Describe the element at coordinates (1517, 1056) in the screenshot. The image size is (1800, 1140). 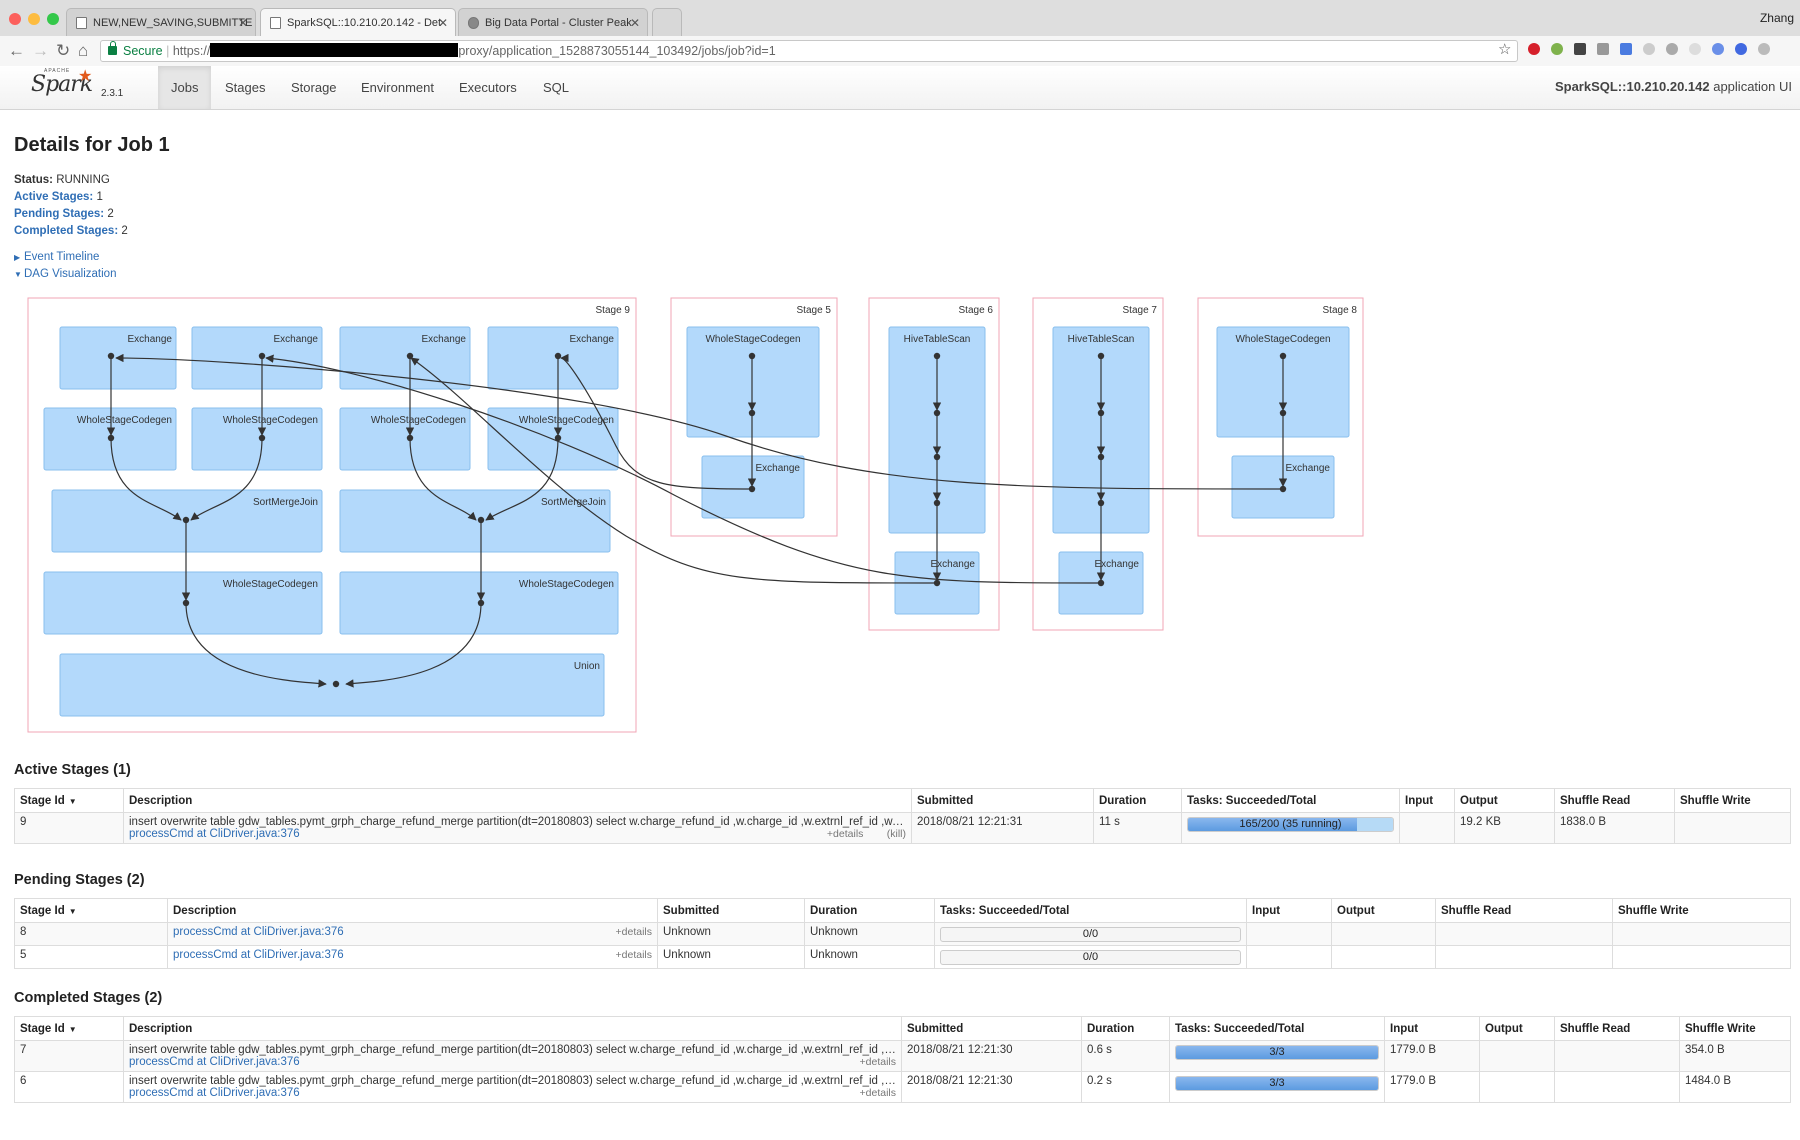
I see `stage-output` at that location.